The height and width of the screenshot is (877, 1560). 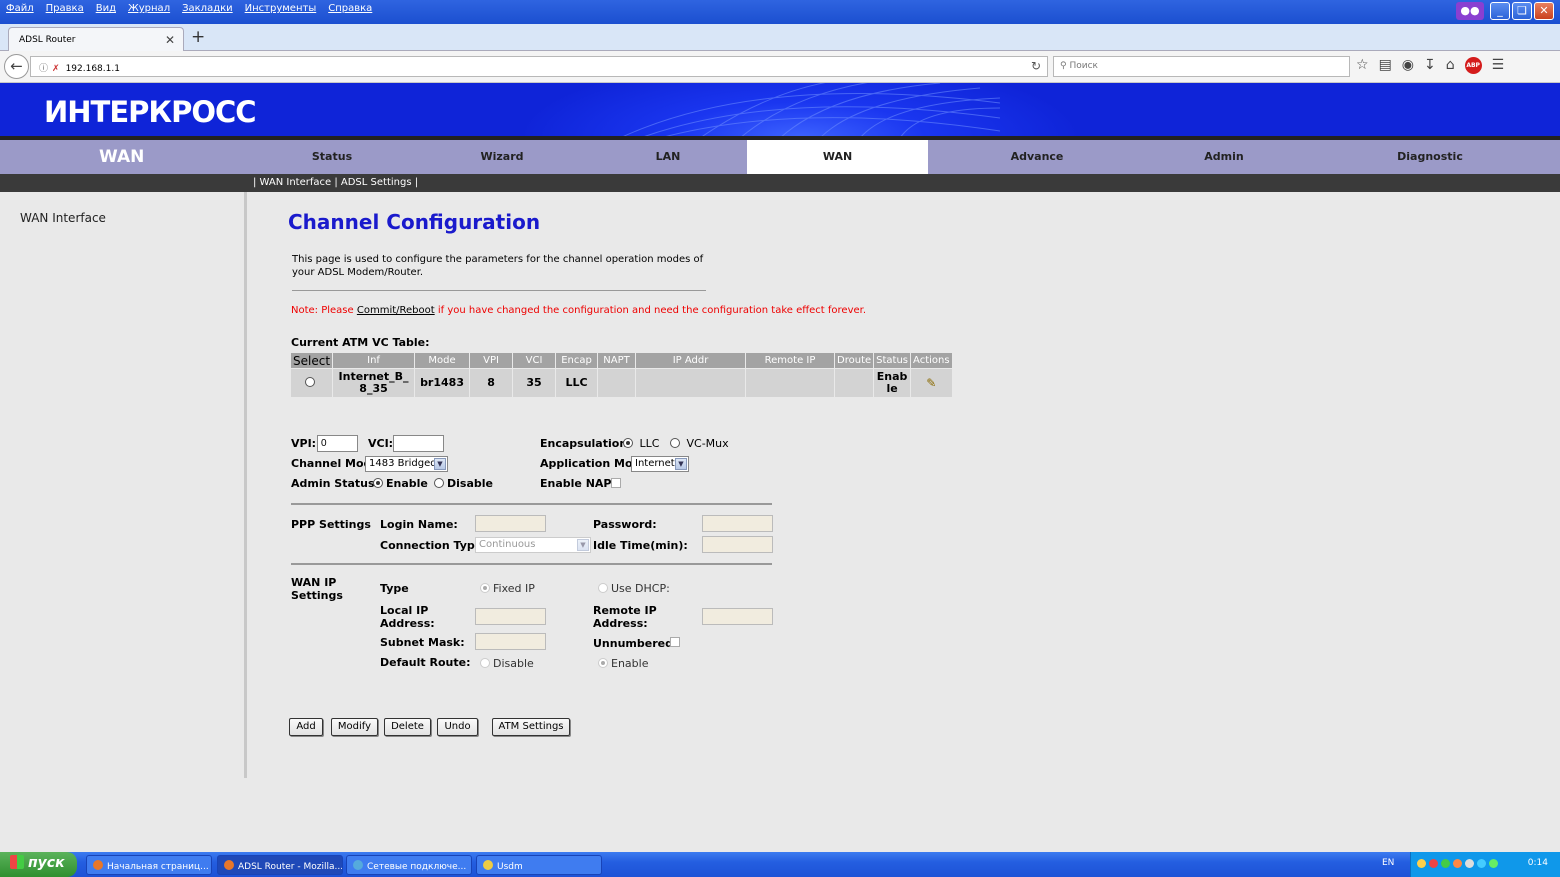 What do you see at coordinates (737, 616) in the screenshot?
I see `remote-ip-input` at bounding box center [737, 616].